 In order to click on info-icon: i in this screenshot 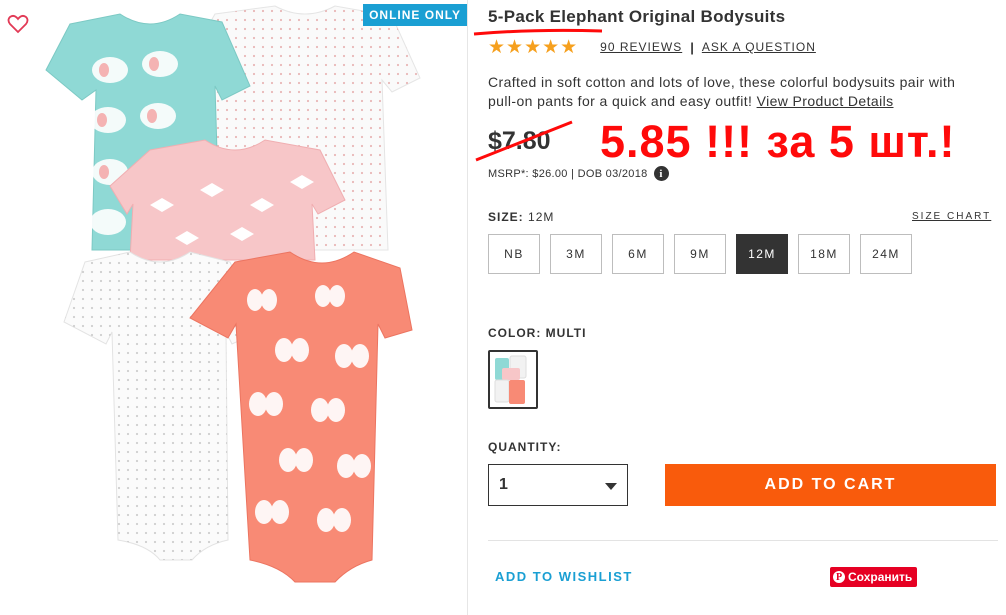, I will do `click(661, 173)`.